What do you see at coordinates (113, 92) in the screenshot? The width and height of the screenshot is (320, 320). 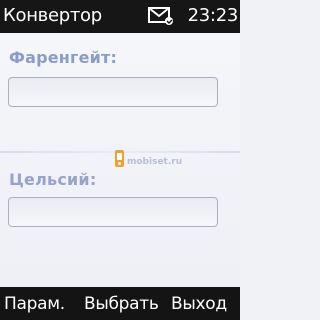 I see `fahrenheit-input` at bounding box center [113, 92].